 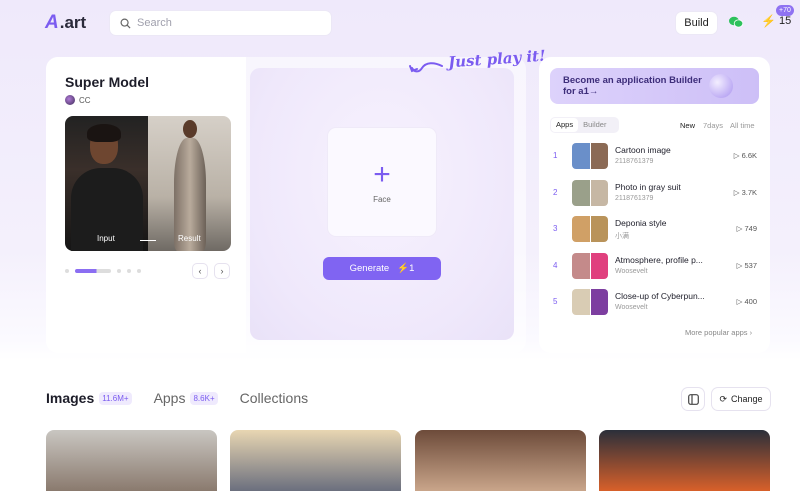 What do you see at coordinates (741, 399) in the screenshot?
I see `change-button: ⟳ Change` at bounding box center [741, 399].